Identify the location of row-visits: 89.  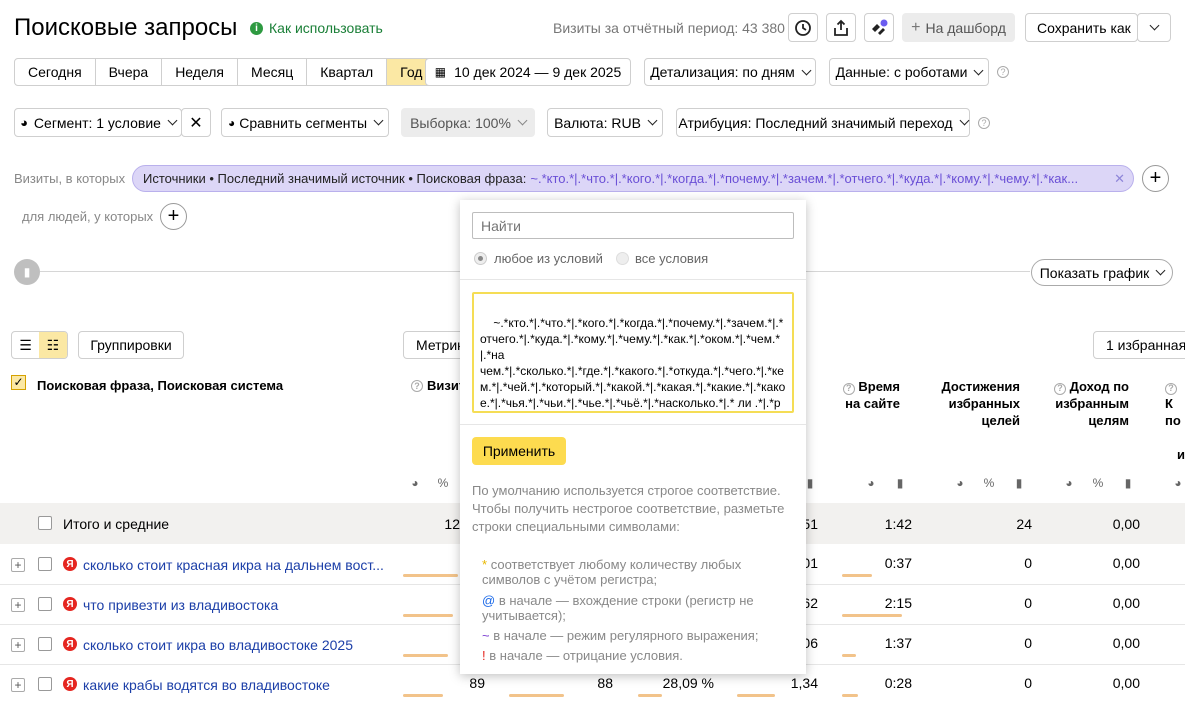
(477, 683).